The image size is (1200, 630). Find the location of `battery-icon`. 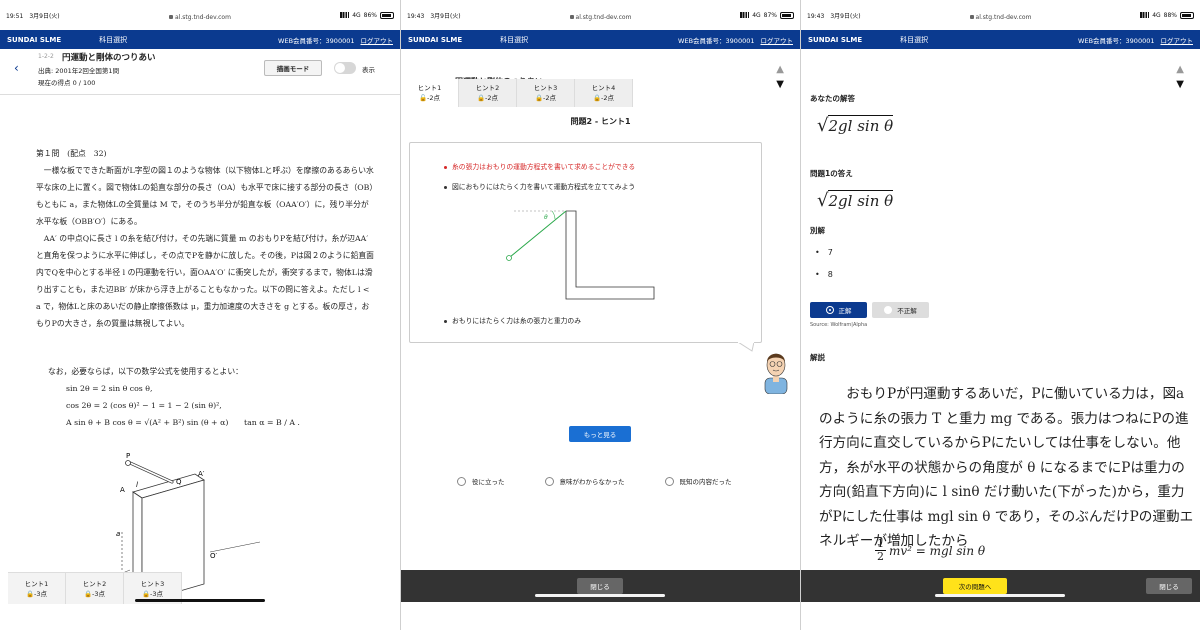

battery-icon is located at coordinates (387, 15).